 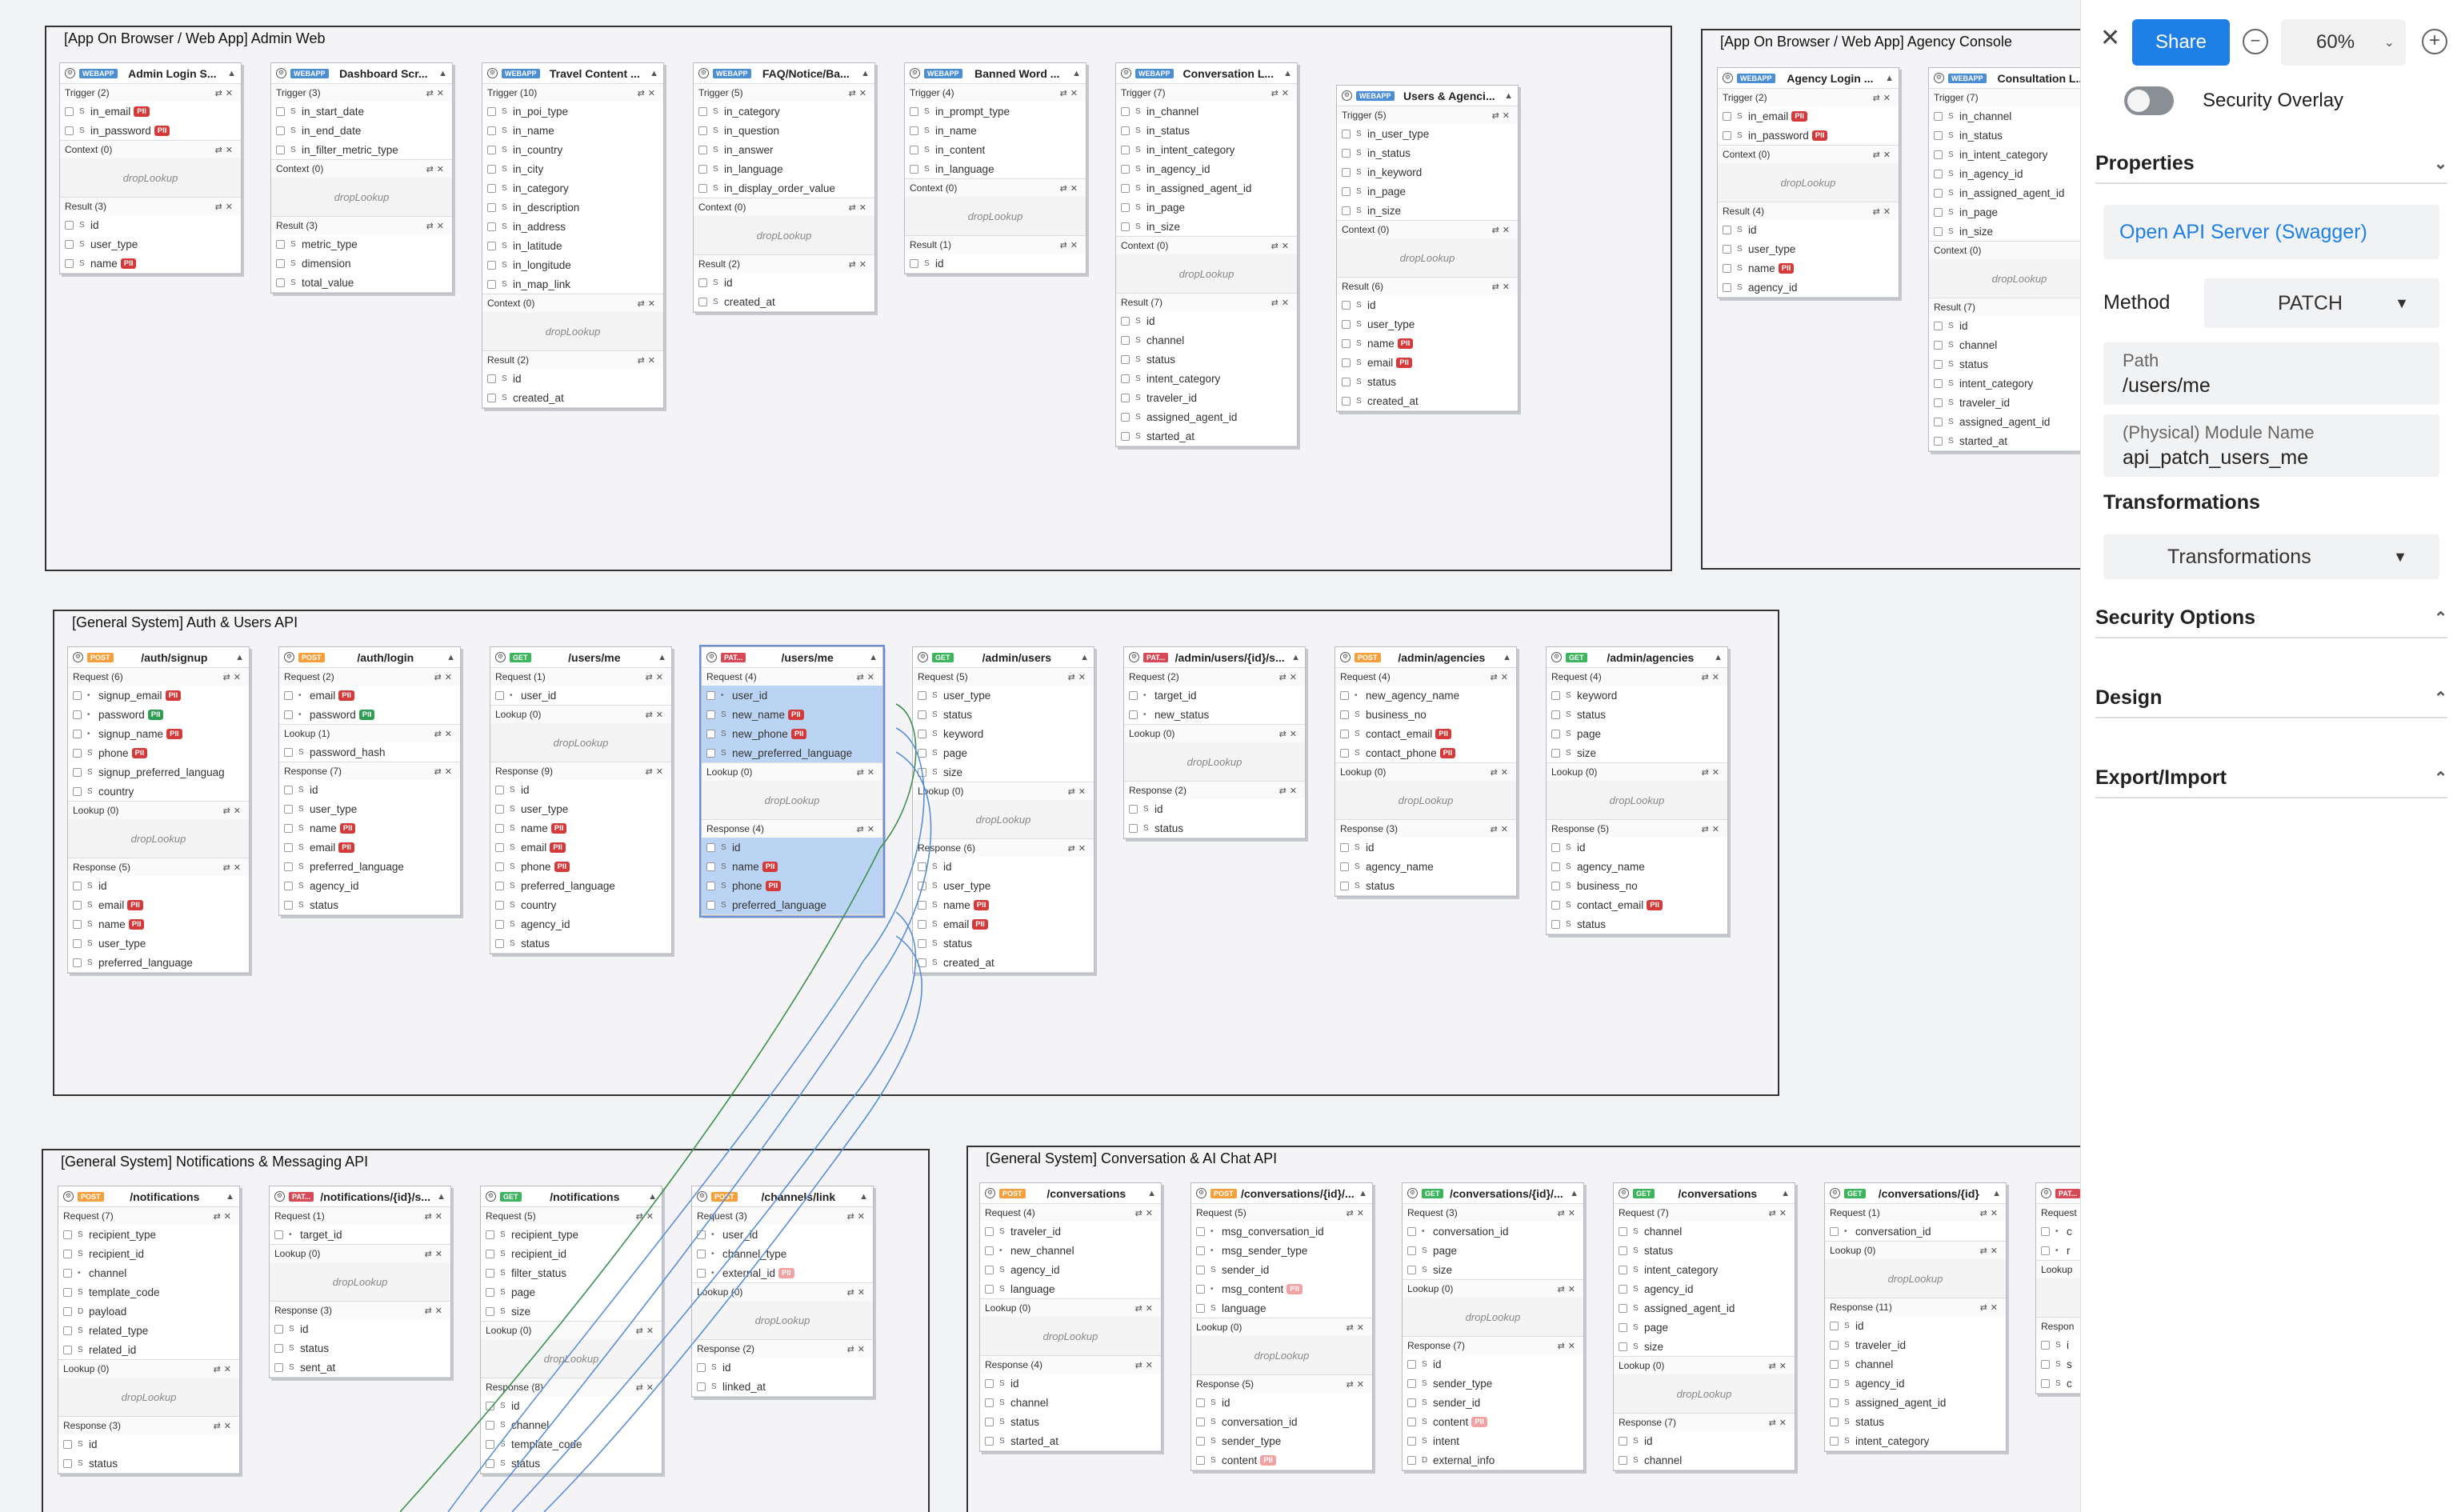 What do you see at coordinates (2058, 1344) in the screenshot?
I see `field-row: Si` at bounding box center [2058, 1344].